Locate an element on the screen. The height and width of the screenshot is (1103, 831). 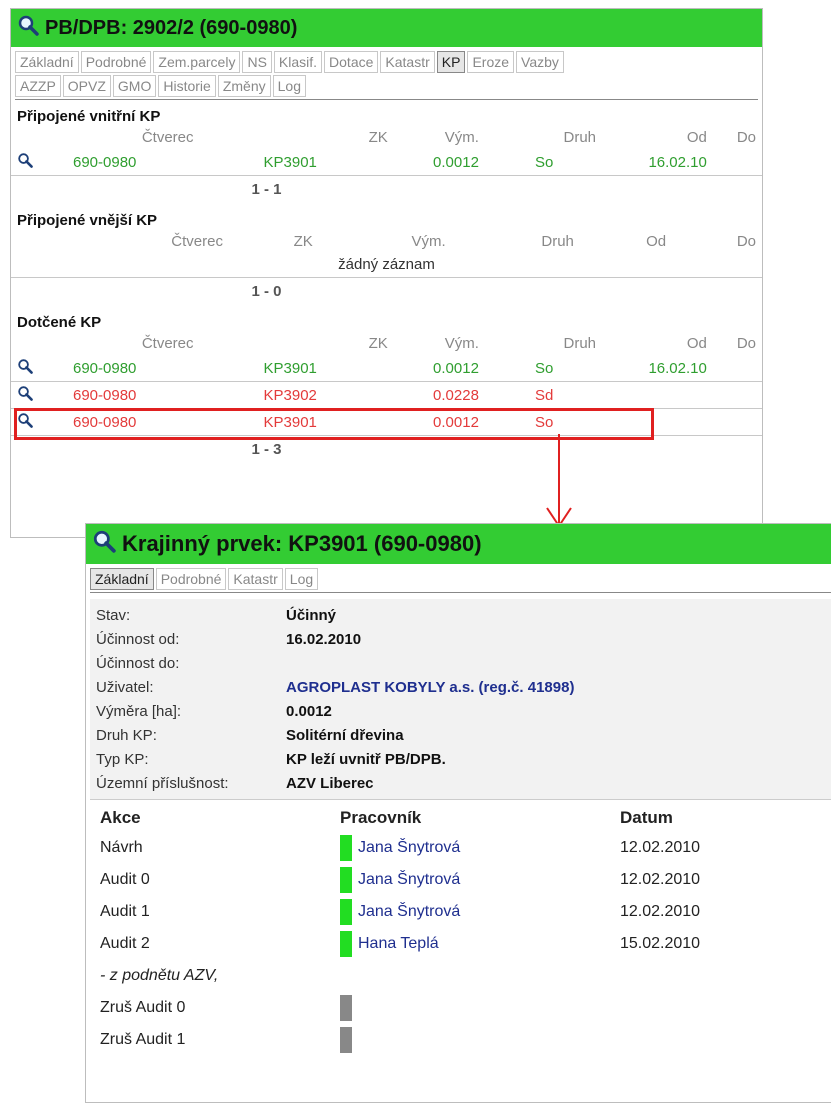
tab-klasif.: Klasif. is located at coordinates (298, 62).